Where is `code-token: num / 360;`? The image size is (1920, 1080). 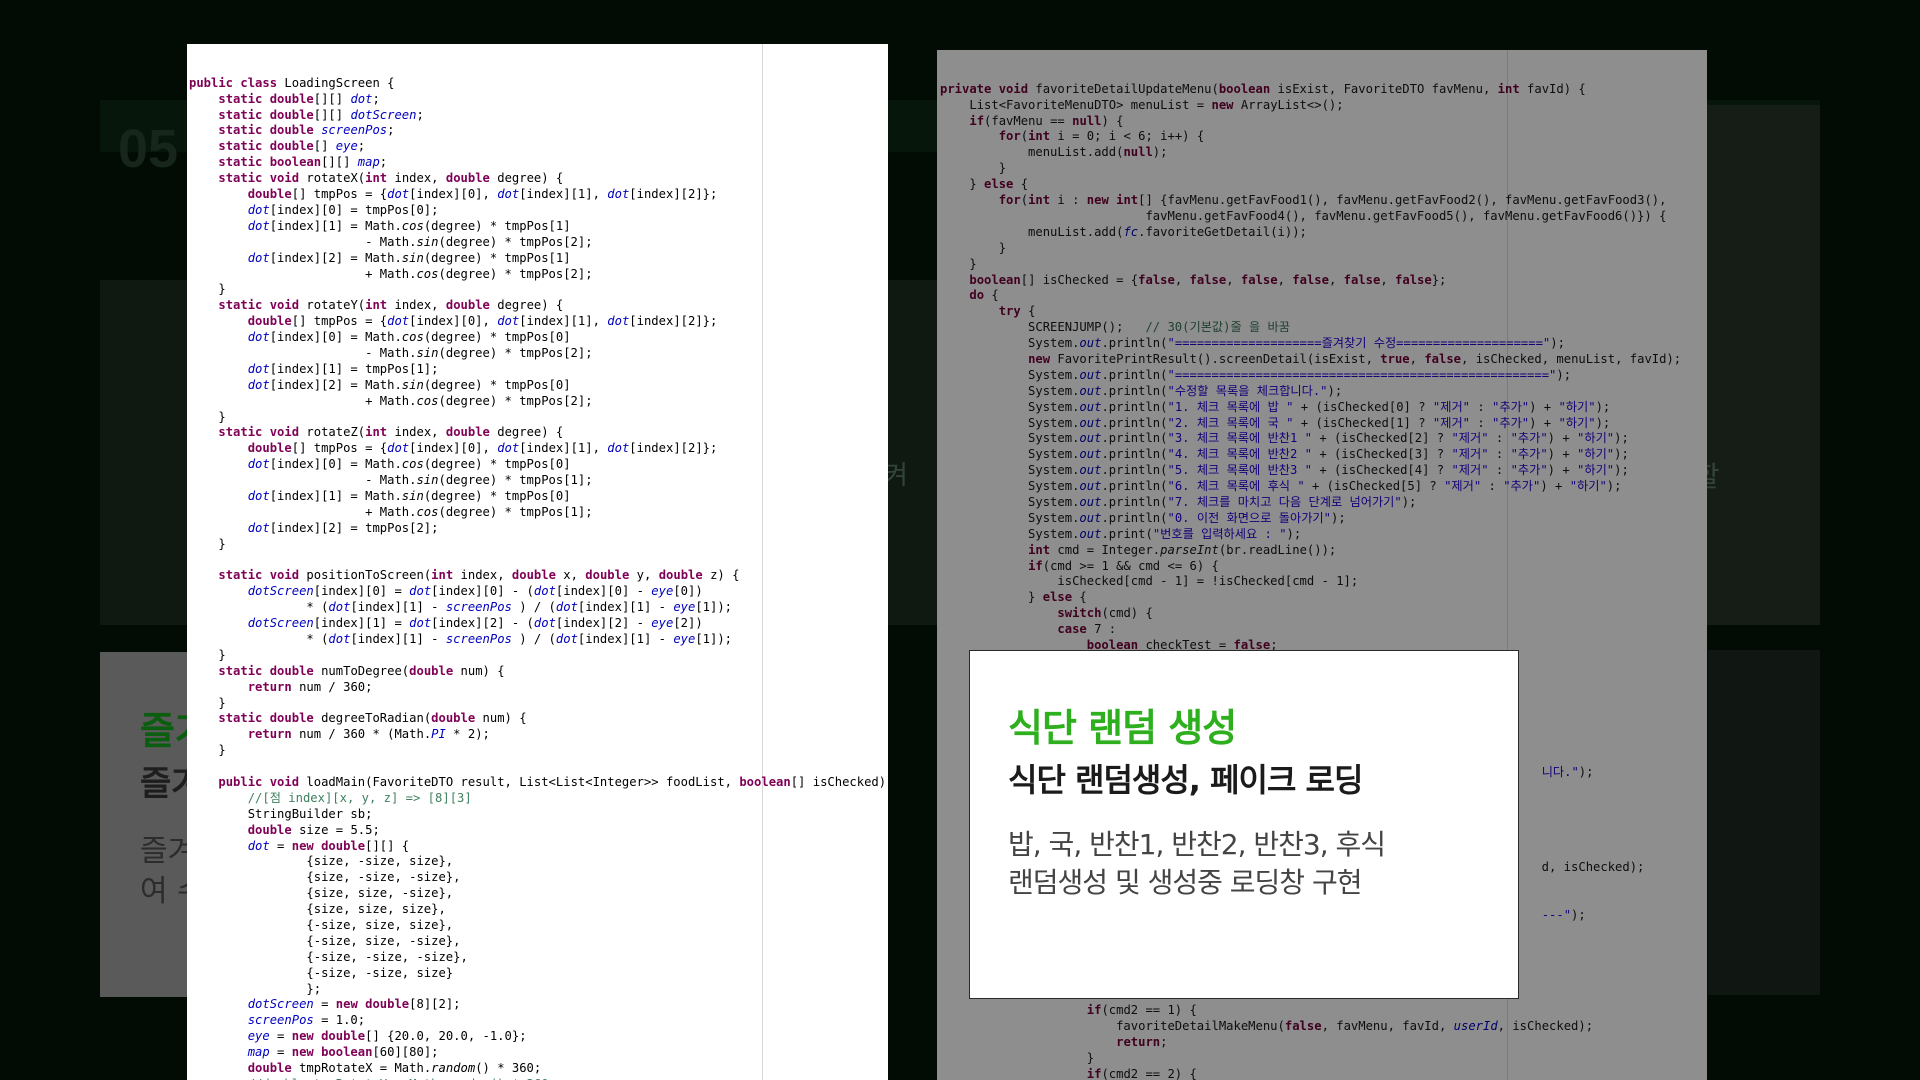 code-token: num / 360; is located at coordinates (336, 686).